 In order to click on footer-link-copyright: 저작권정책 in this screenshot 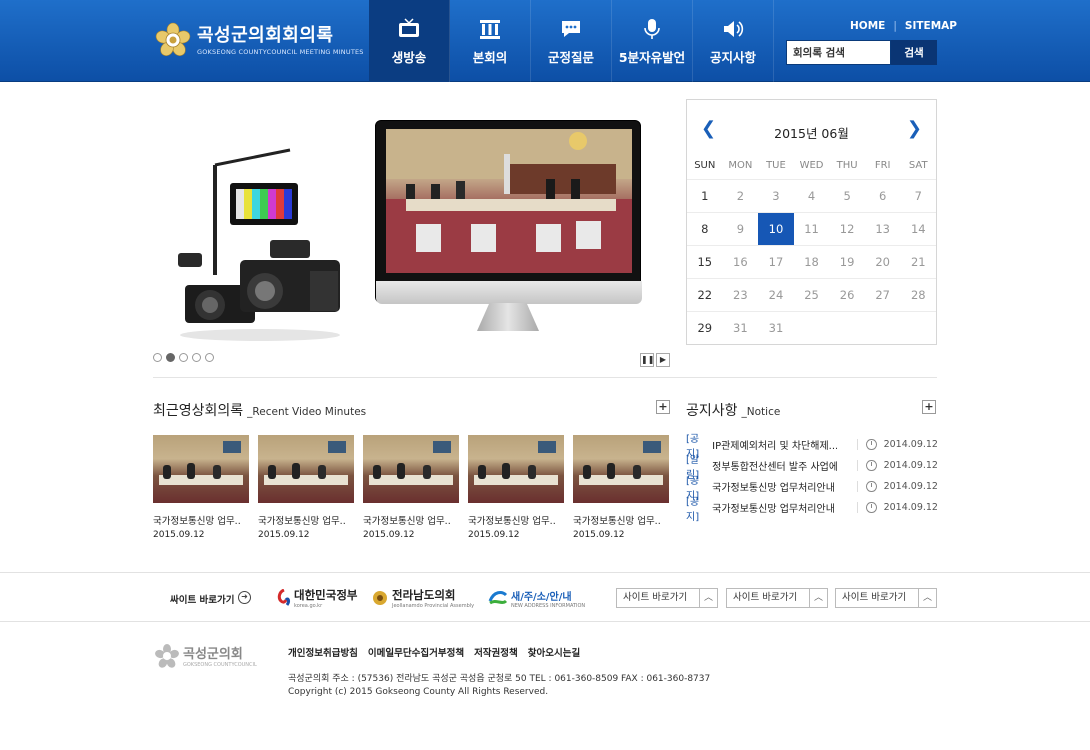, I will do `click(496, 652)`.